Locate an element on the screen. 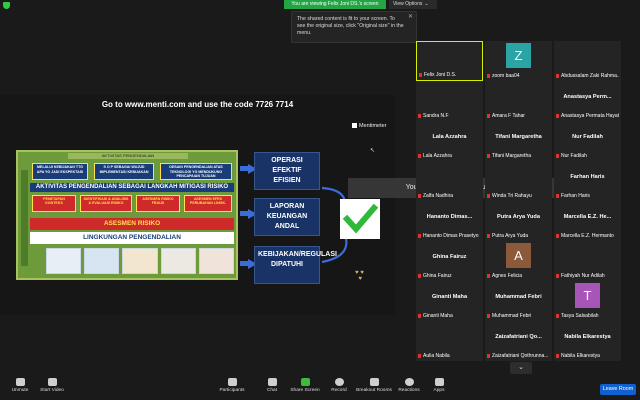 Image resolution: width=640 pixels, height=400 pixels. participant-tile: Tifani Margaretha Tifani Margaretha is located at coordinates (518, 141).